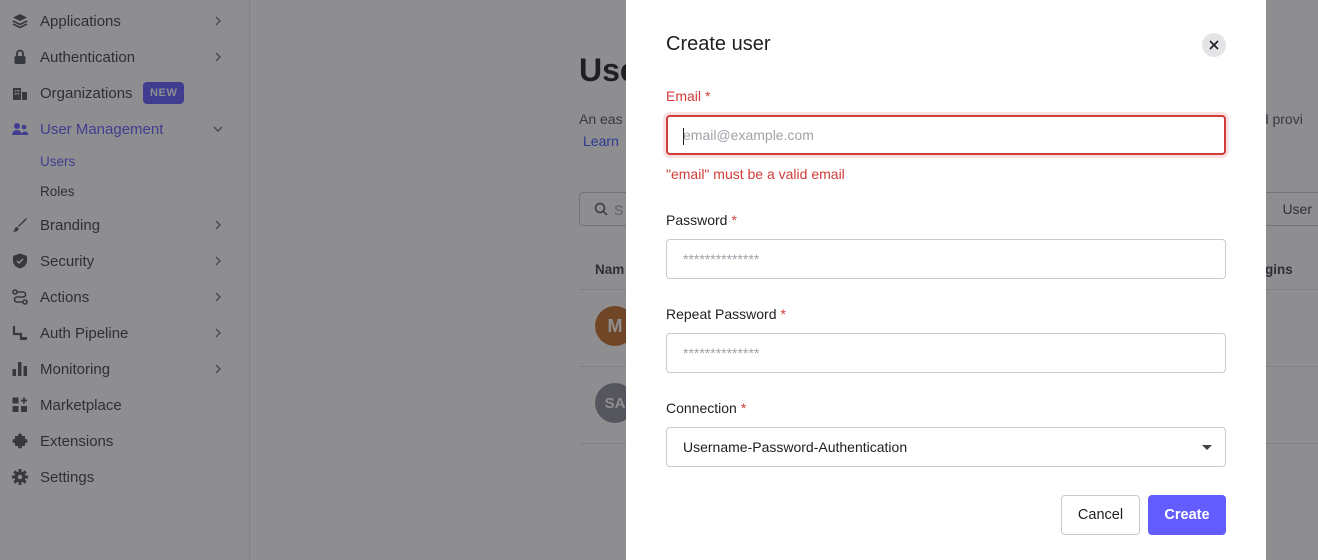  Describe the element at coordinates (1207, 447) in the screenshot. I see `dropdown-arrow-icon` at that location.